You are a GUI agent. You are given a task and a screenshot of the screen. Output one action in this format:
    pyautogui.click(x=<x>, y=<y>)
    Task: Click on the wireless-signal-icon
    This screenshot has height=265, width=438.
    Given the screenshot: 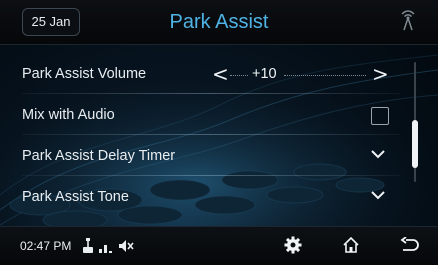 What is the action you would take?
    pyautogui.click(x=408, y=20)
    